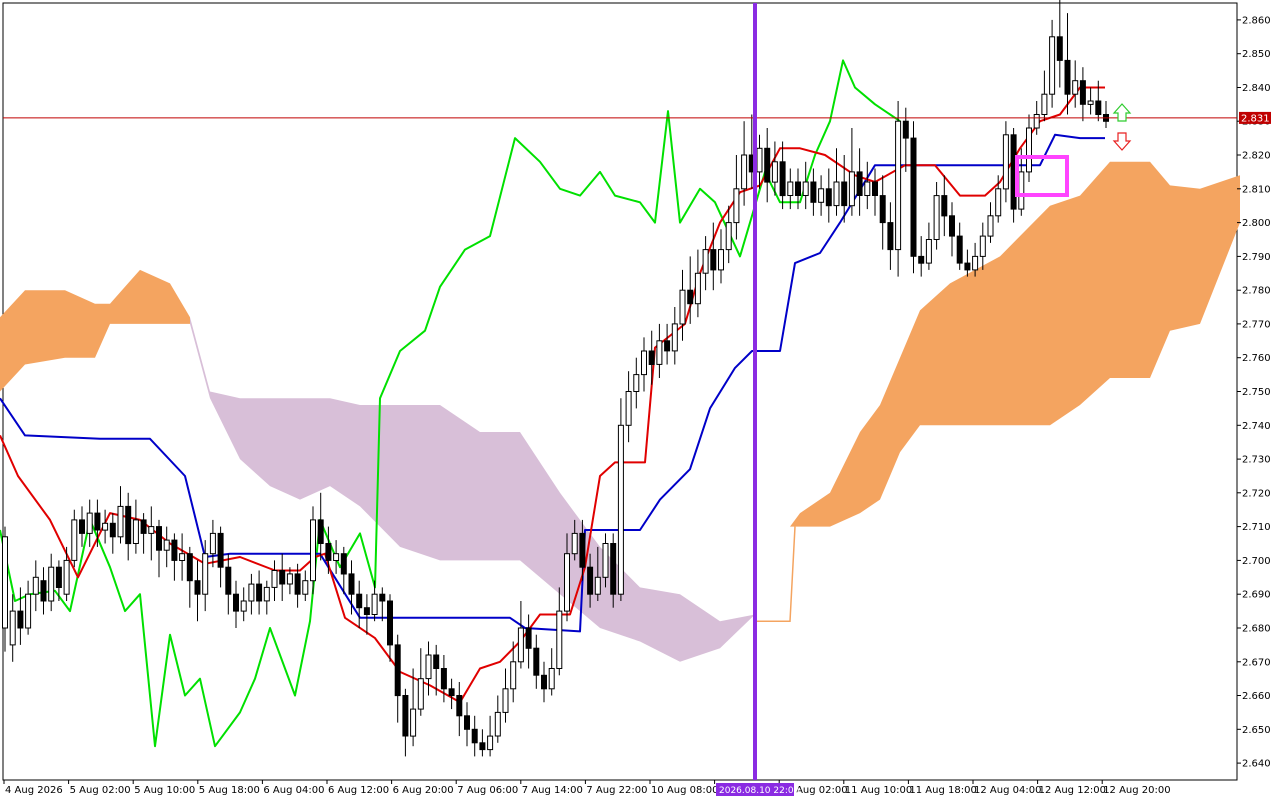  Describe the element at coordinates (1256, 20) in the screenshot. I see `y-tick-label: 2.860` at that location.